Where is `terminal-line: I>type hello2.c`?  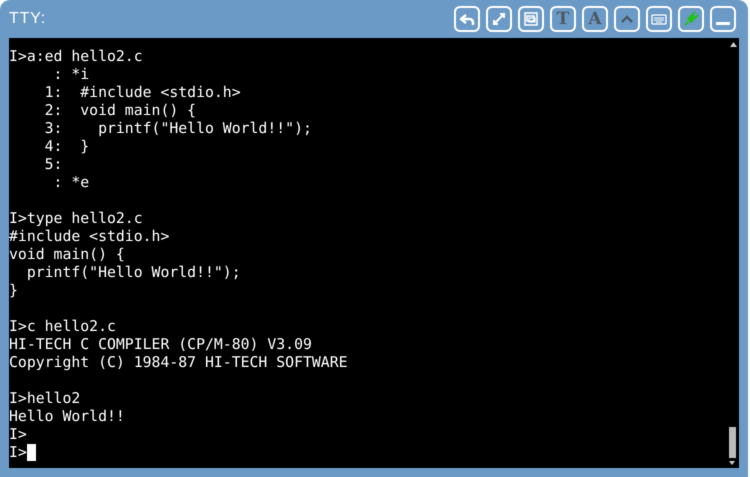
terminal-line: I>type hello2.c is located at coordinates (76, 219).